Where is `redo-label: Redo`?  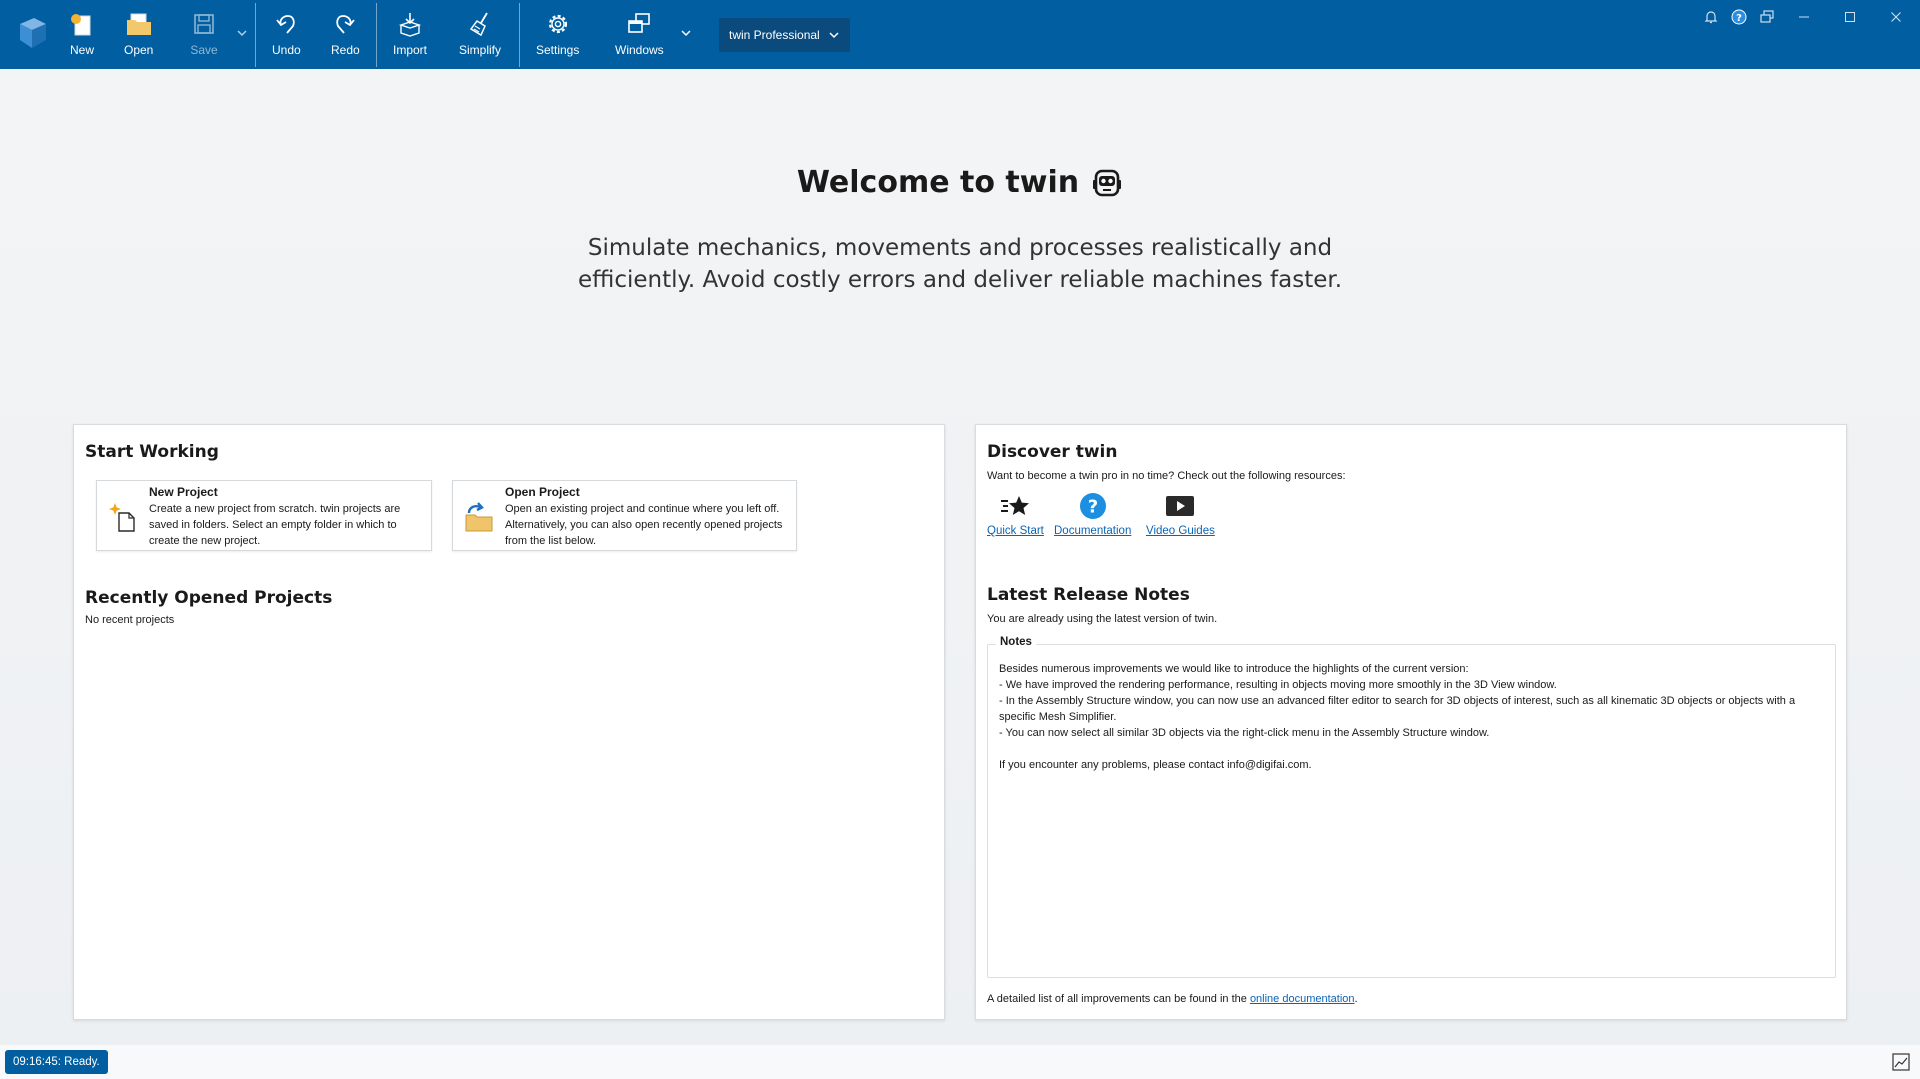
redo-label: Redo is located at coordinates (345, 50).